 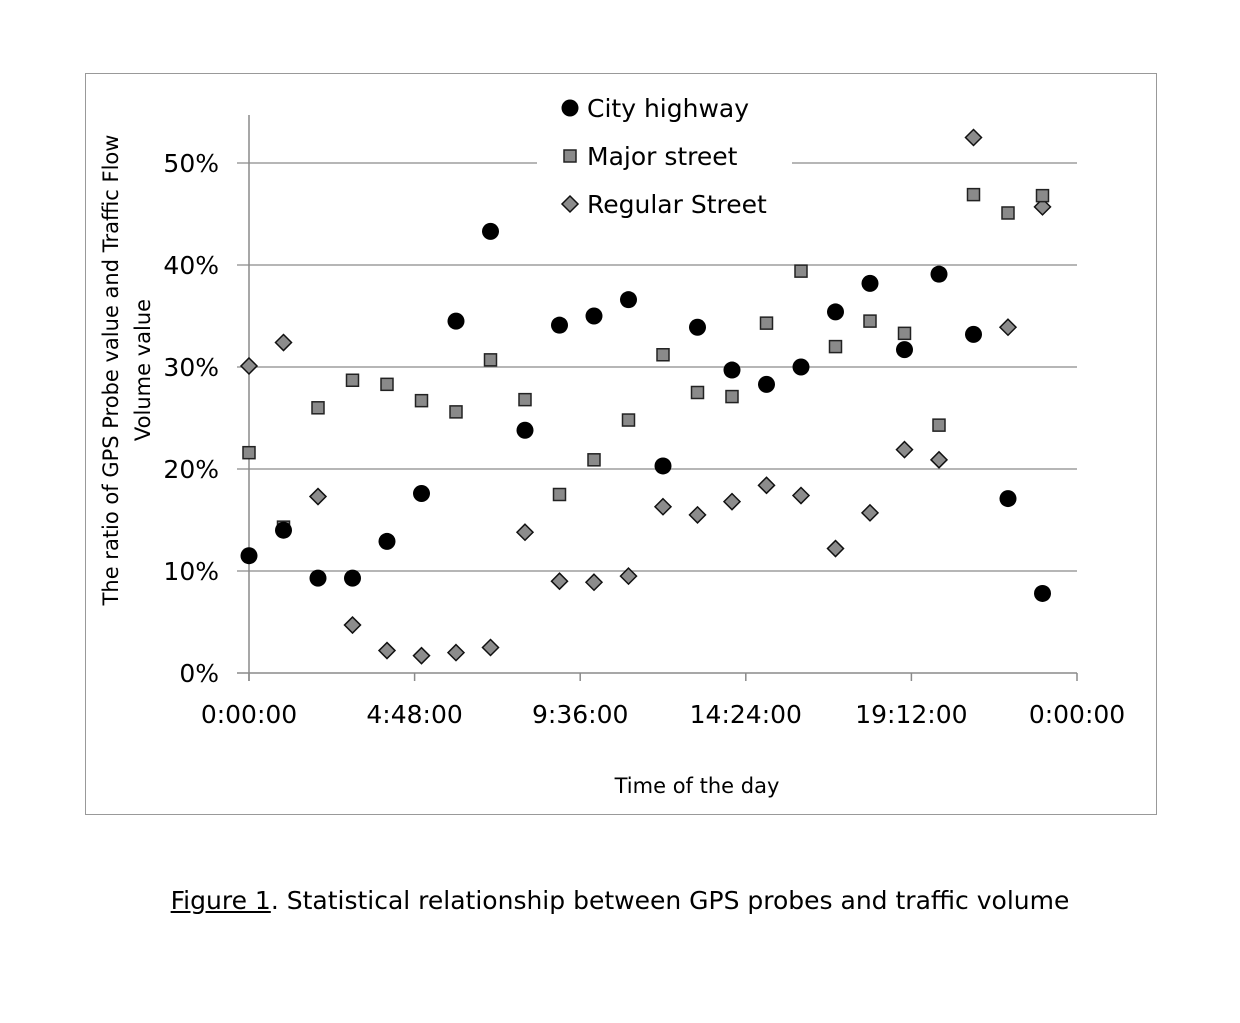 I want to click on x-axis-title: Time of the day, so click(x=697, y=786).